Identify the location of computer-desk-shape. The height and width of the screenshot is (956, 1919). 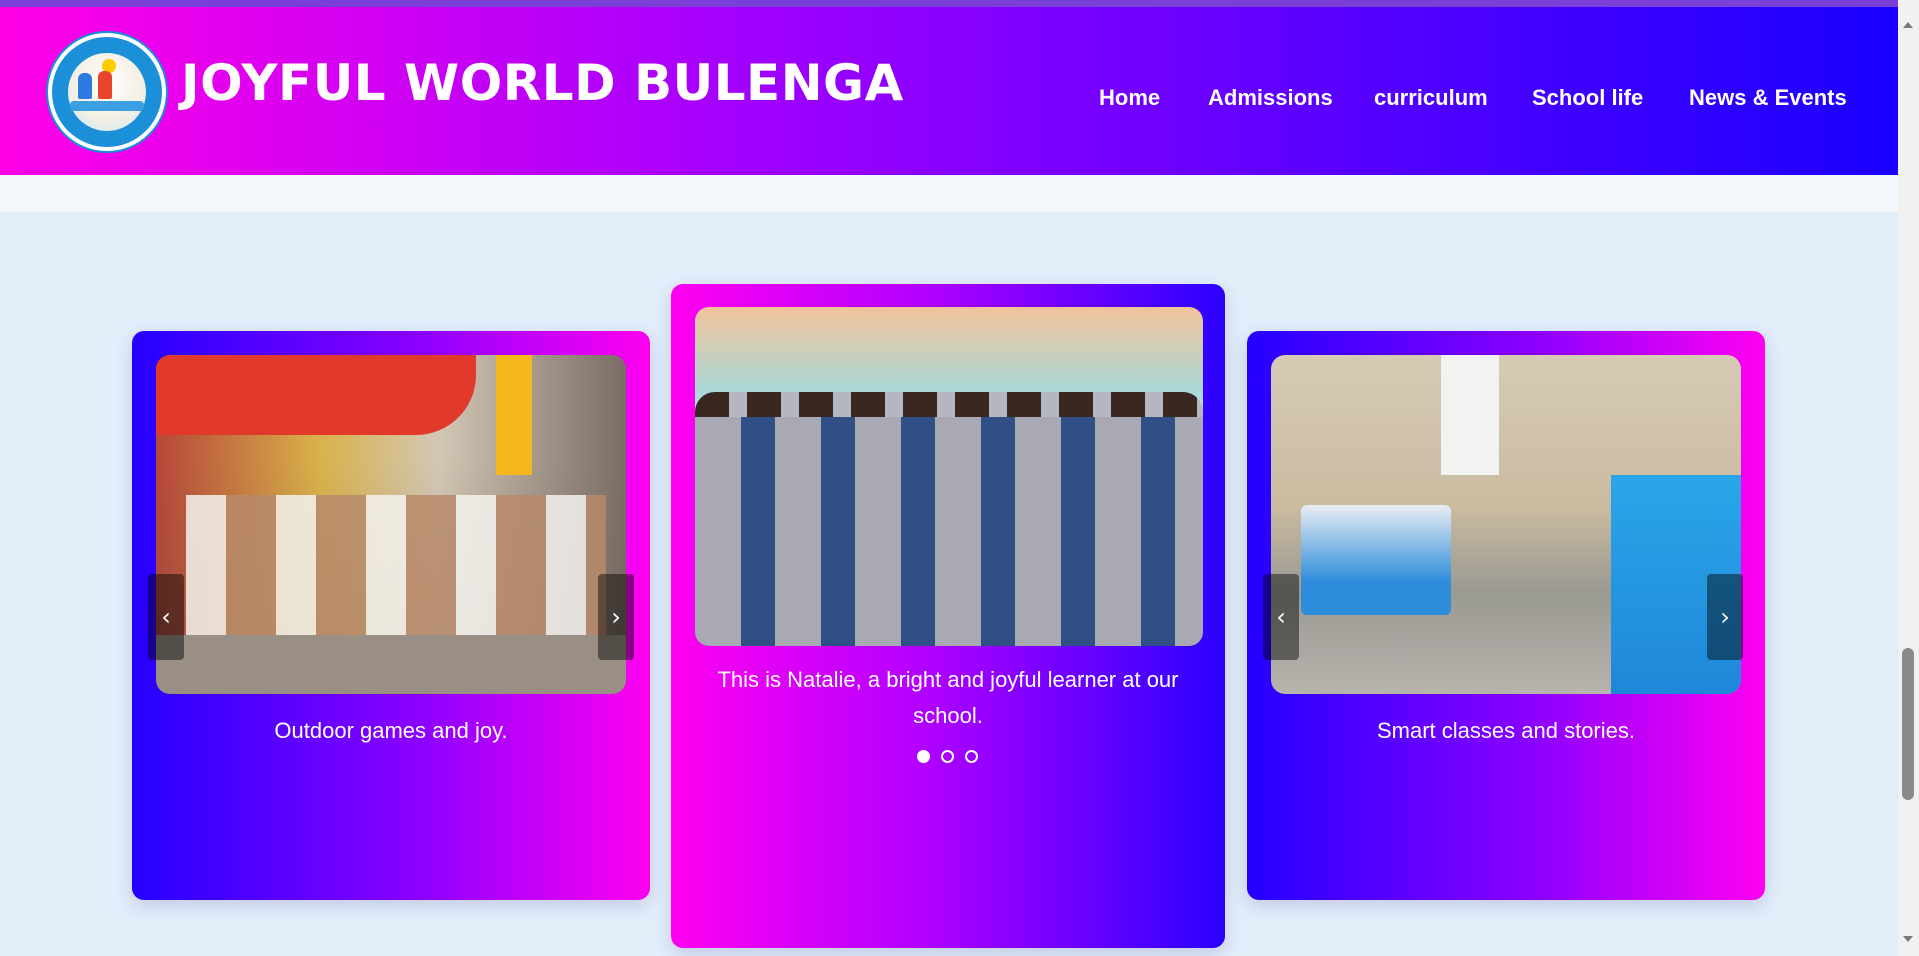
(1376, 560).